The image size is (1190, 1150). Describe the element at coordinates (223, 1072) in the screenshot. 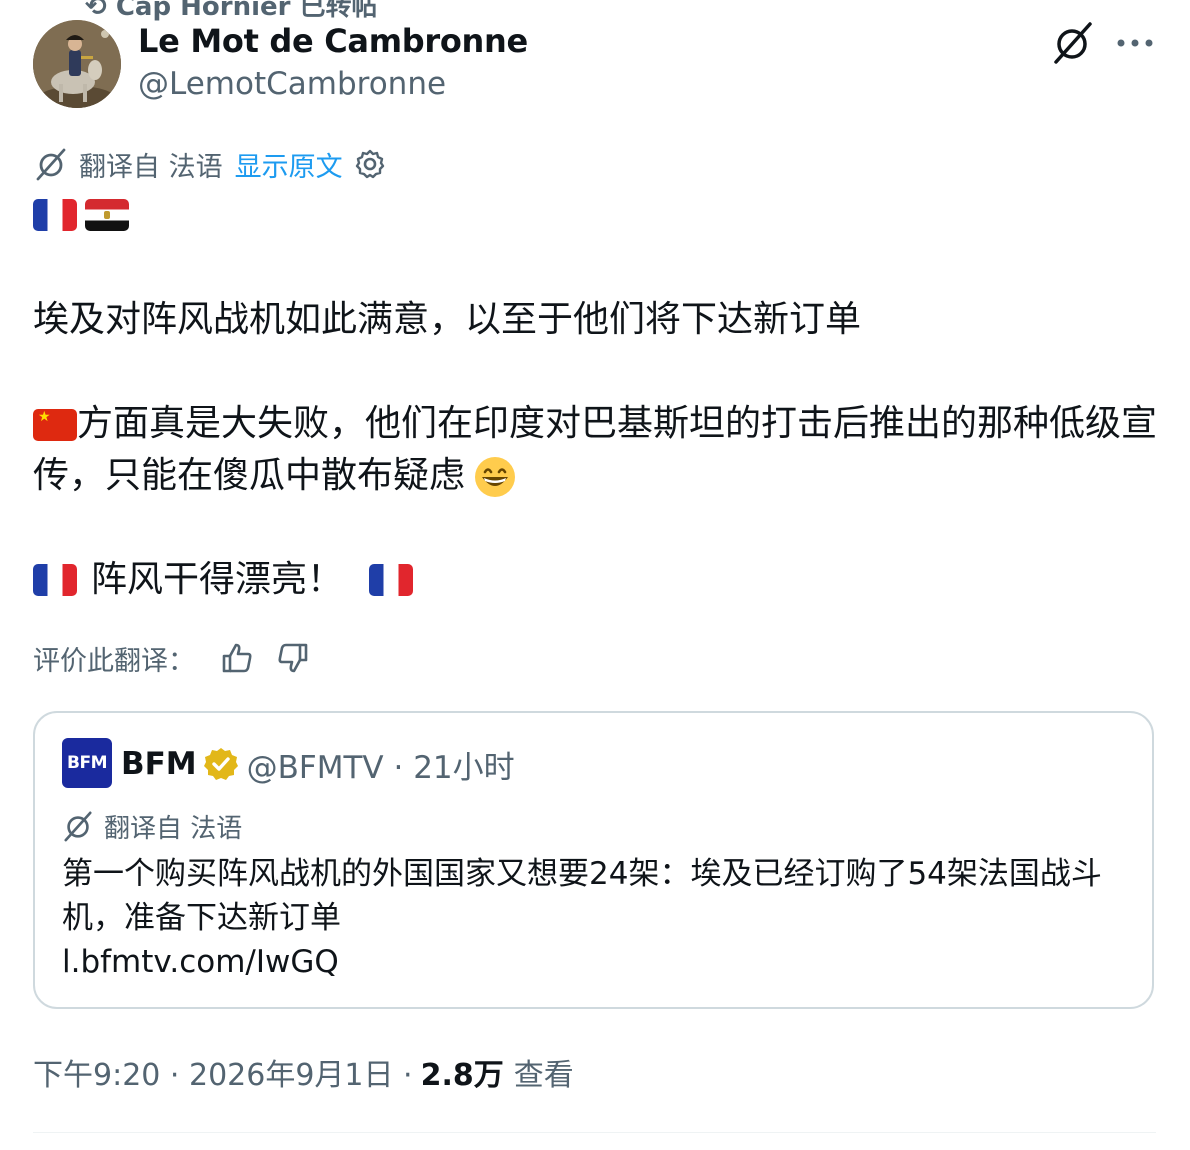

I see `tweet-timestamp: 下午9:20 · 2026年9月1日 ·` at that location.